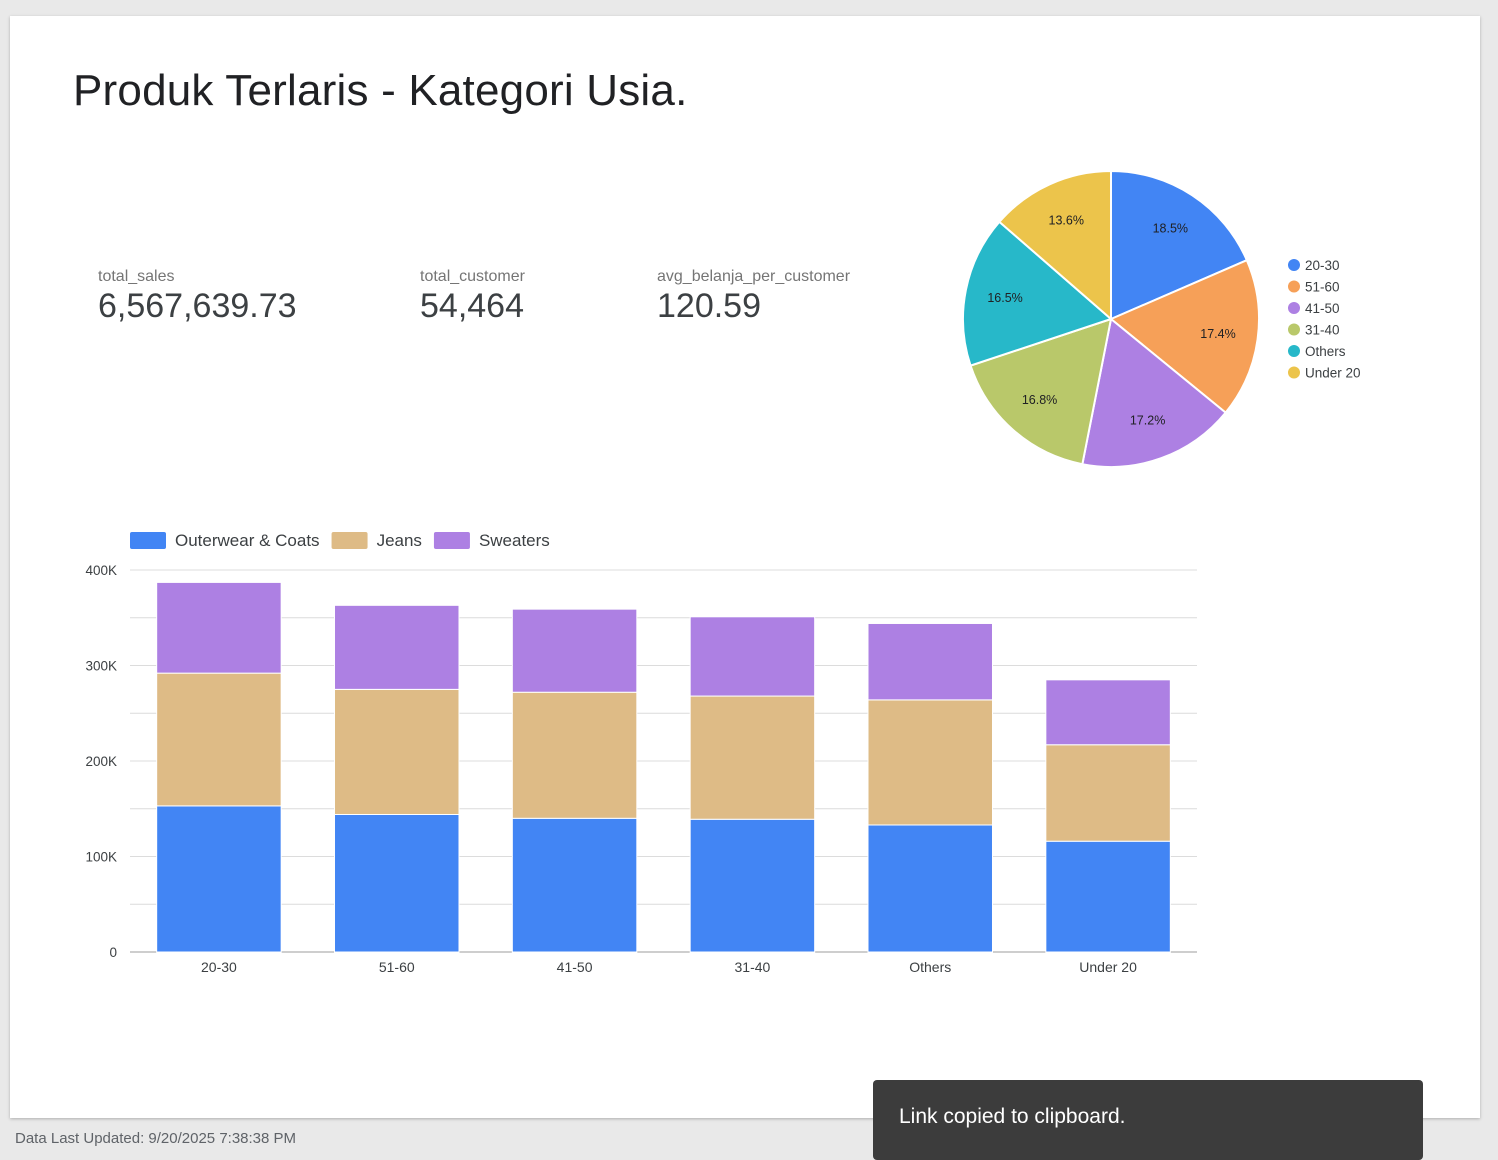  Describe the element at coordinates (101, 761) in the screenshot. I see `y-tick-label: 200K` at that location.